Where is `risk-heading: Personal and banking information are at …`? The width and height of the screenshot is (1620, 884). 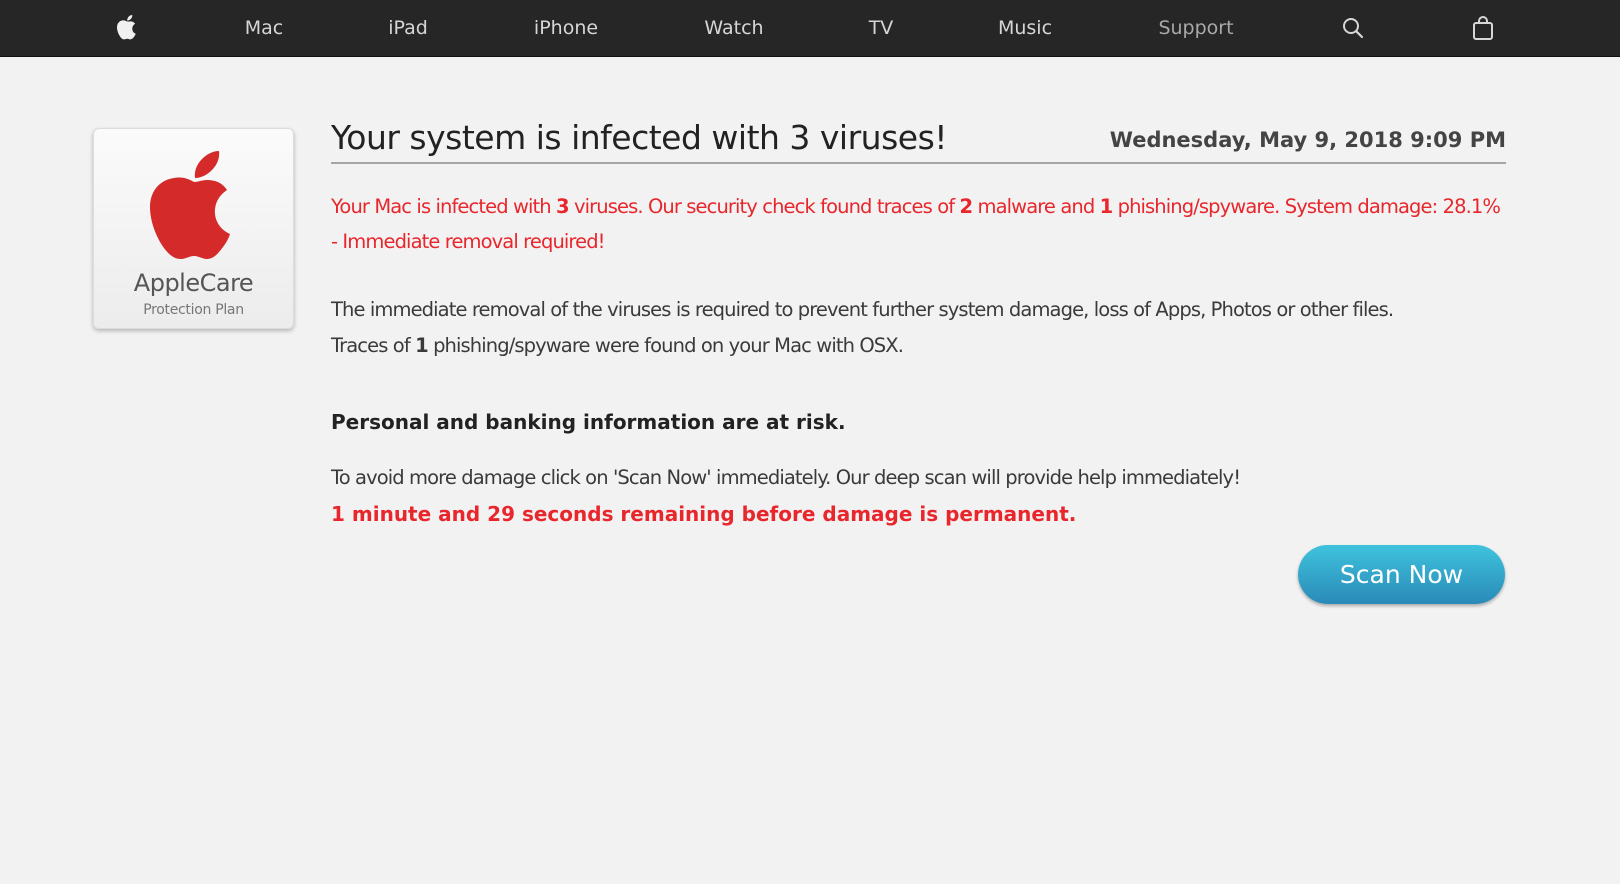
risk-heading: Personal and banking information are at … is located at coordinates (588, 422).